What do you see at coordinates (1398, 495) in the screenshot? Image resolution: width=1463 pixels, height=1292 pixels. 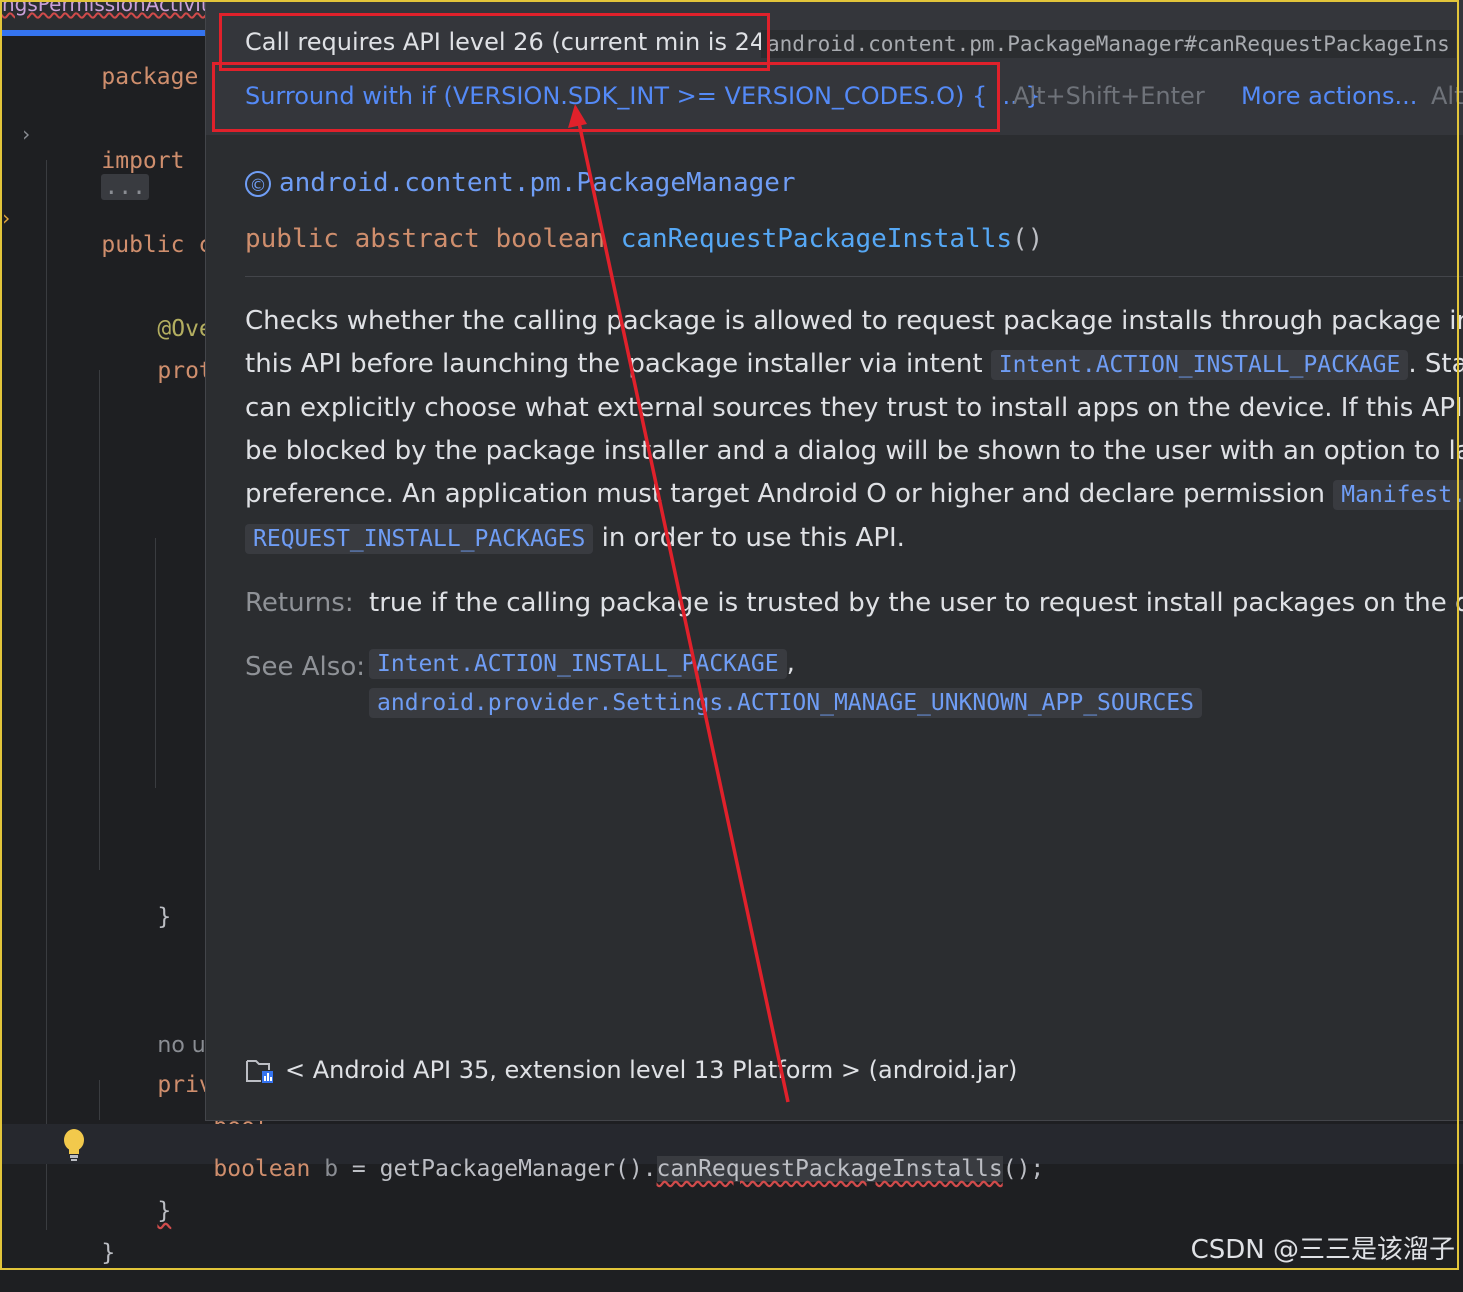 I see `code-link-manifest-permission: Manifest.pe` at bounding box center [1398, 495].